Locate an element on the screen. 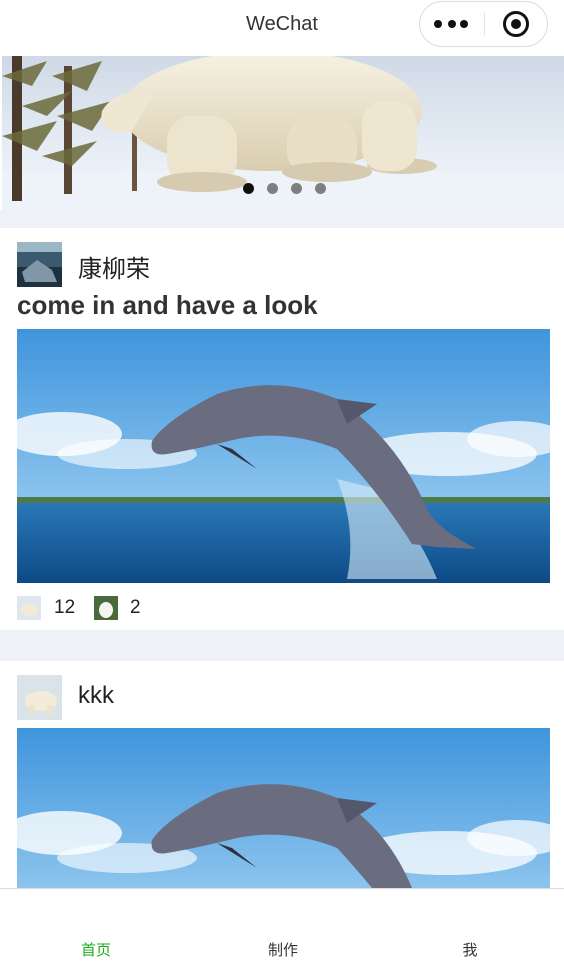 The width and height of the screenshot is (564, 961). tab-create: 制作 is located at coordinates (283, 949).